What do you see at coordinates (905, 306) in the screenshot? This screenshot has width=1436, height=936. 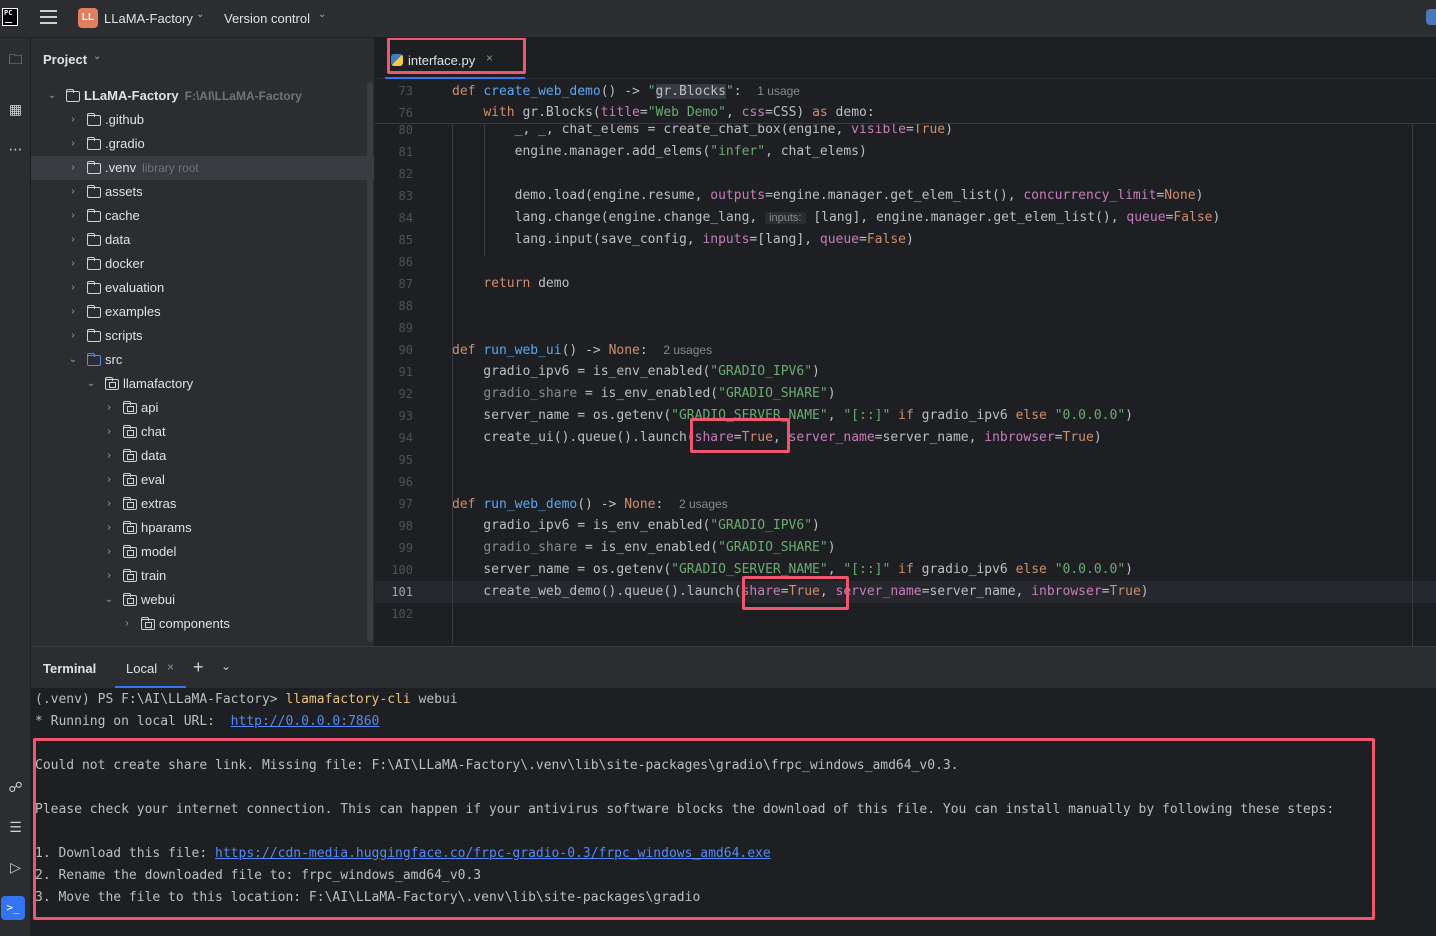 I see `code-line: 88` at bounding box center [905, 306].